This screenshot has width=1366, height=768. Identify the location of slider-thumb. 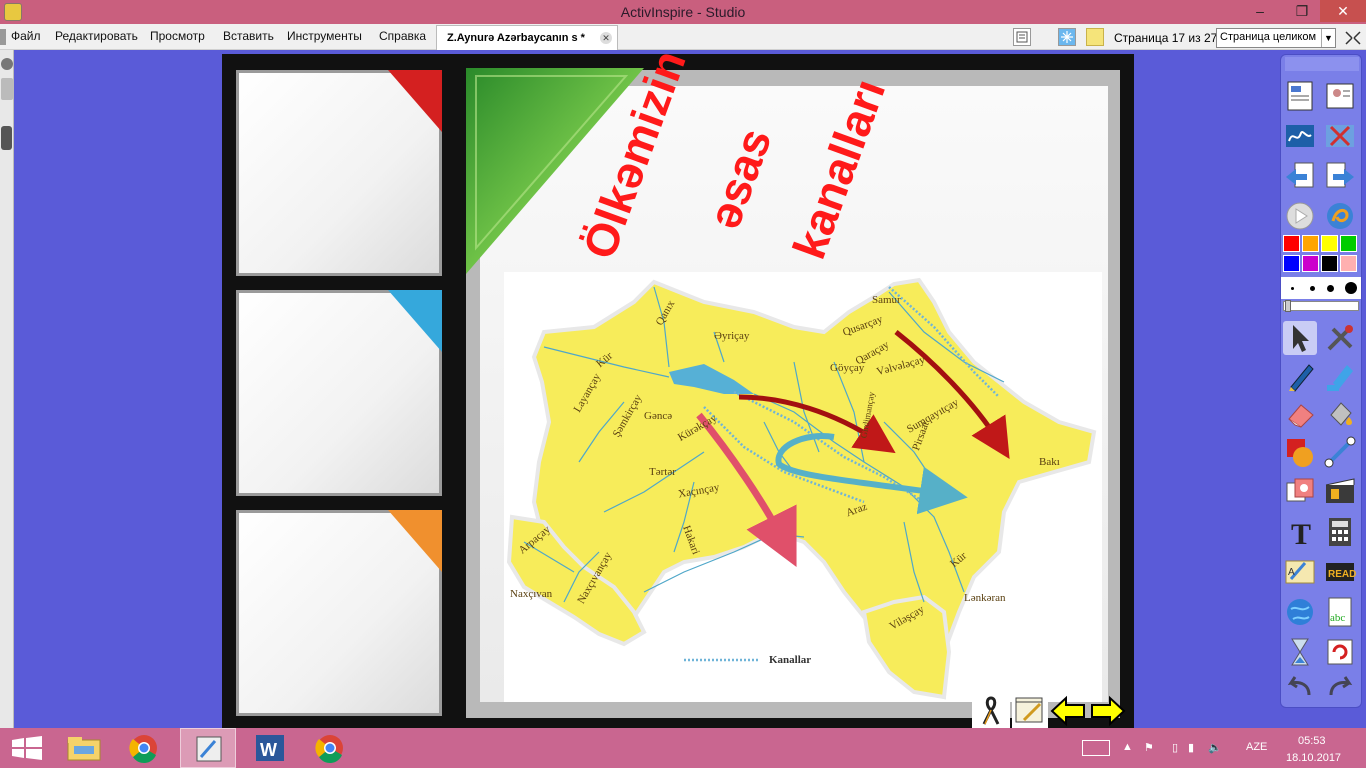
(1288, 306).